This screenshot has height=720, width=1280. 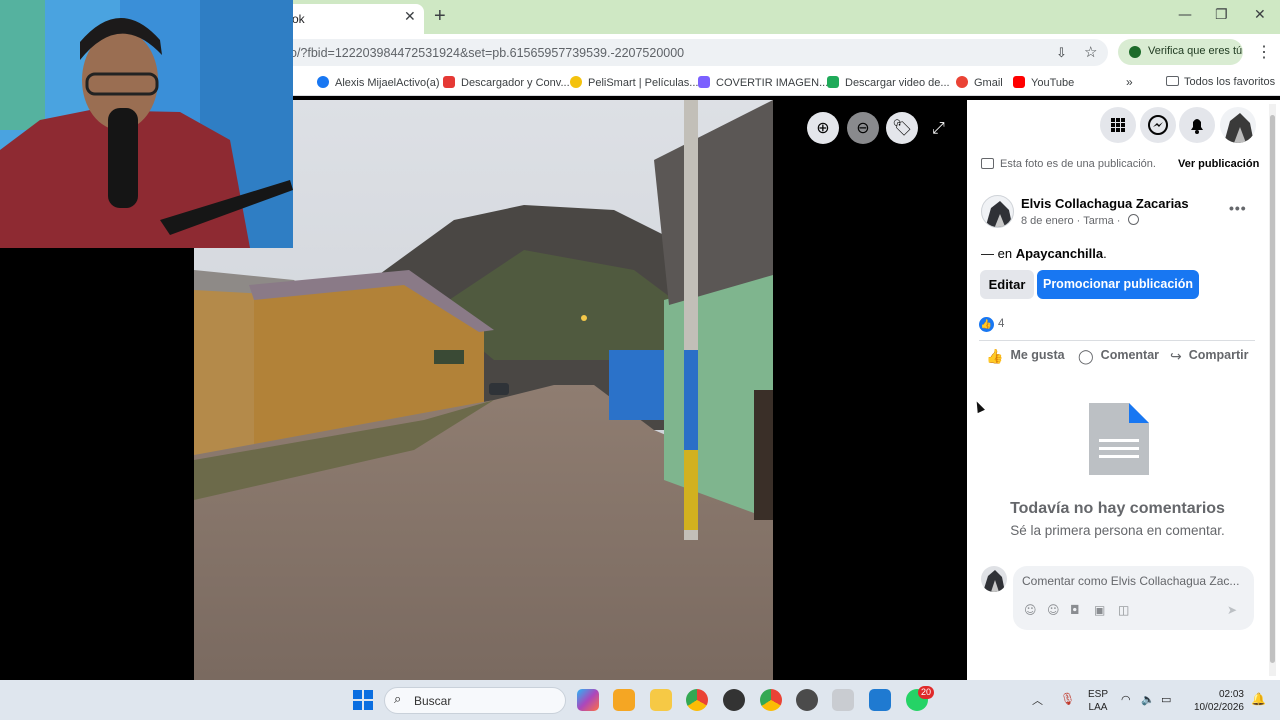 What do you see at coordinates (1098, 701) in the screenshot?
I see `input-language: ESP LAA` at bounding box center [1098, 701].